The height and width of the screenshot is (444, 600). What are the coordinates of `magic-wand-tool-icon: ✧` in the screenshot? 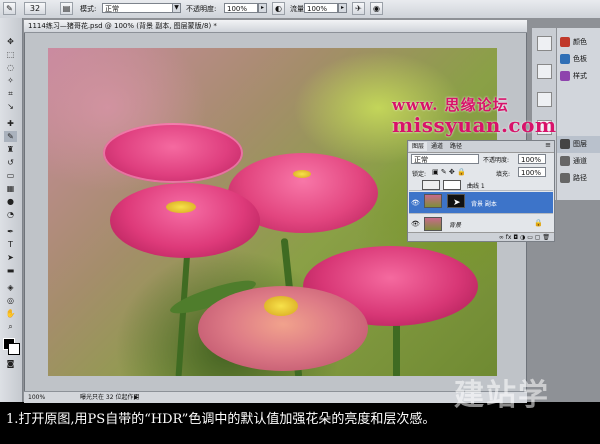 It's located at (10, 80).